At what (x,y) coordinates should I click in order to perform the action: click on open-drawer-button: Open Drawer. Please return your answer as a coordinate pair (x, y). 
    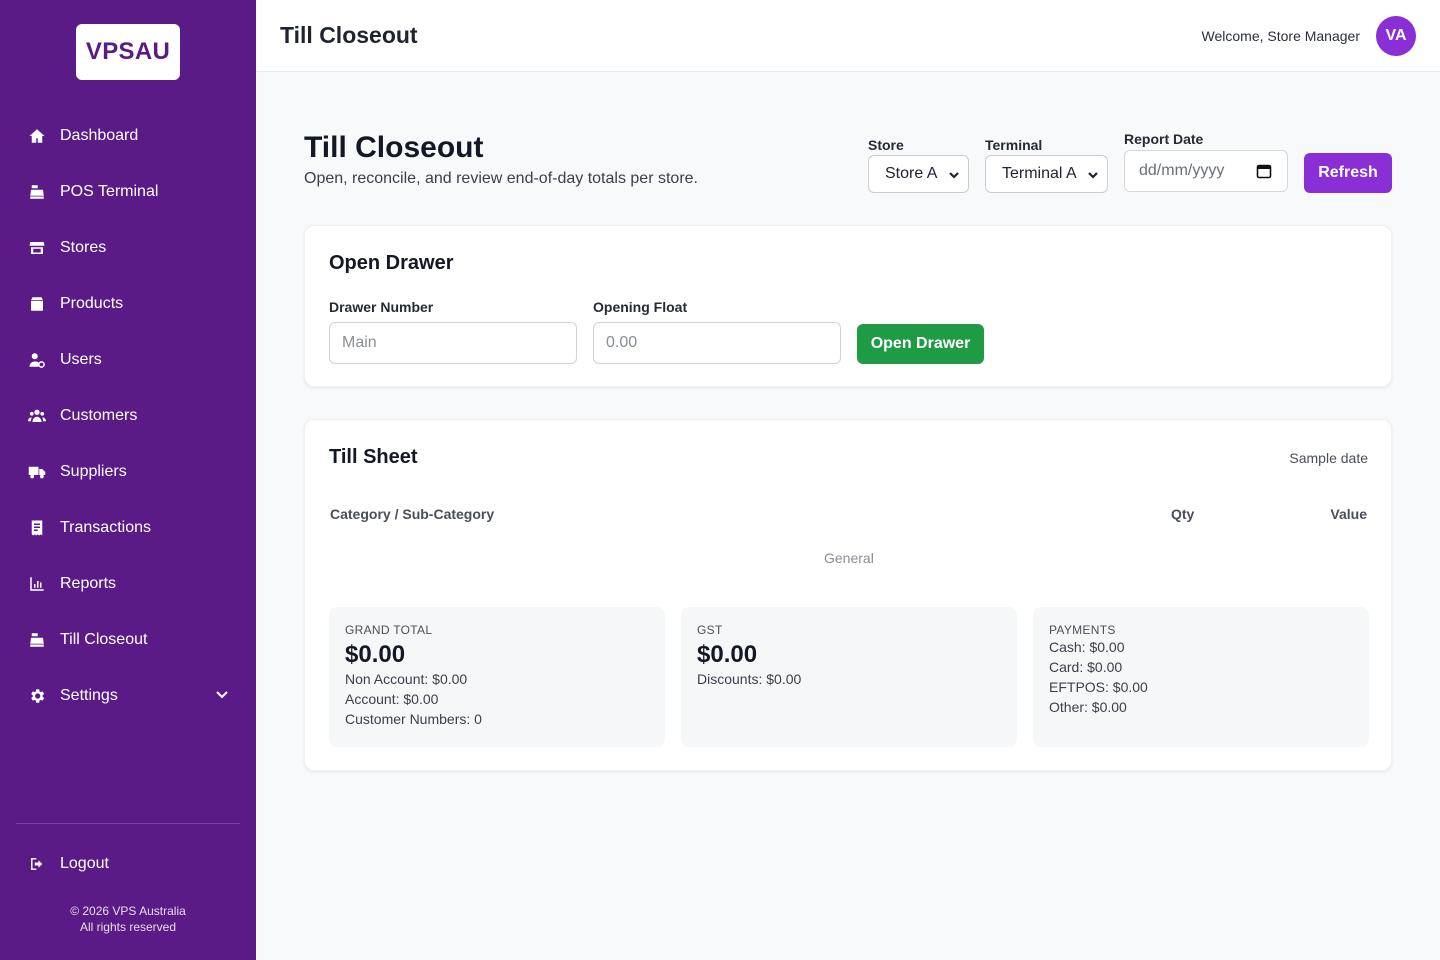
    Looking at the image, I should click on (920, 344).